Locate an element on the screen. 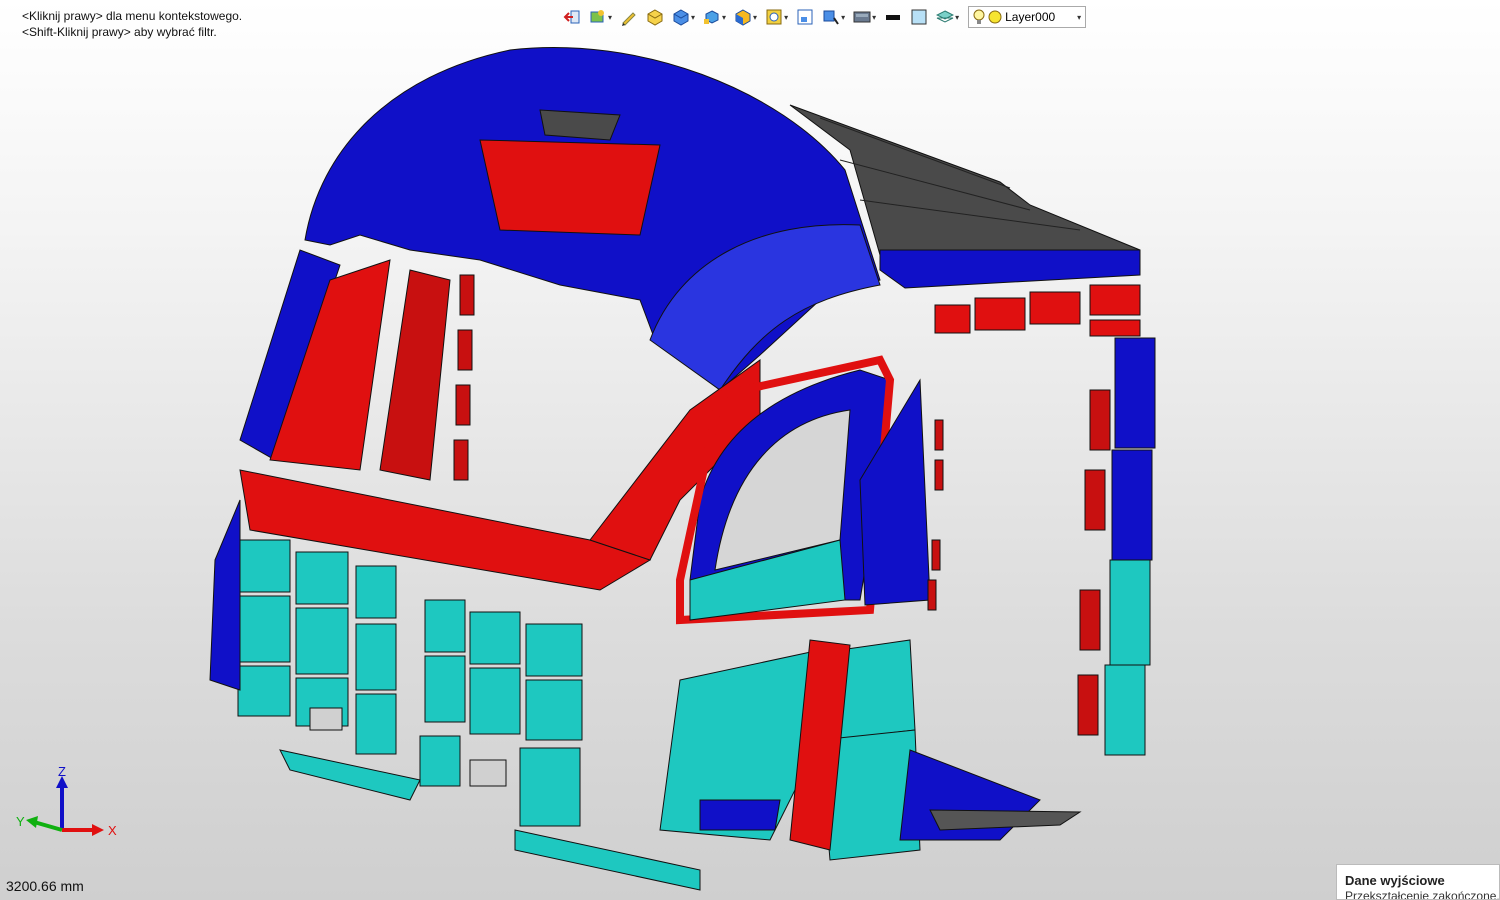 This screenshot has width=1500, height=900. layers-button: ▾ is located at coordinates (947, 17).